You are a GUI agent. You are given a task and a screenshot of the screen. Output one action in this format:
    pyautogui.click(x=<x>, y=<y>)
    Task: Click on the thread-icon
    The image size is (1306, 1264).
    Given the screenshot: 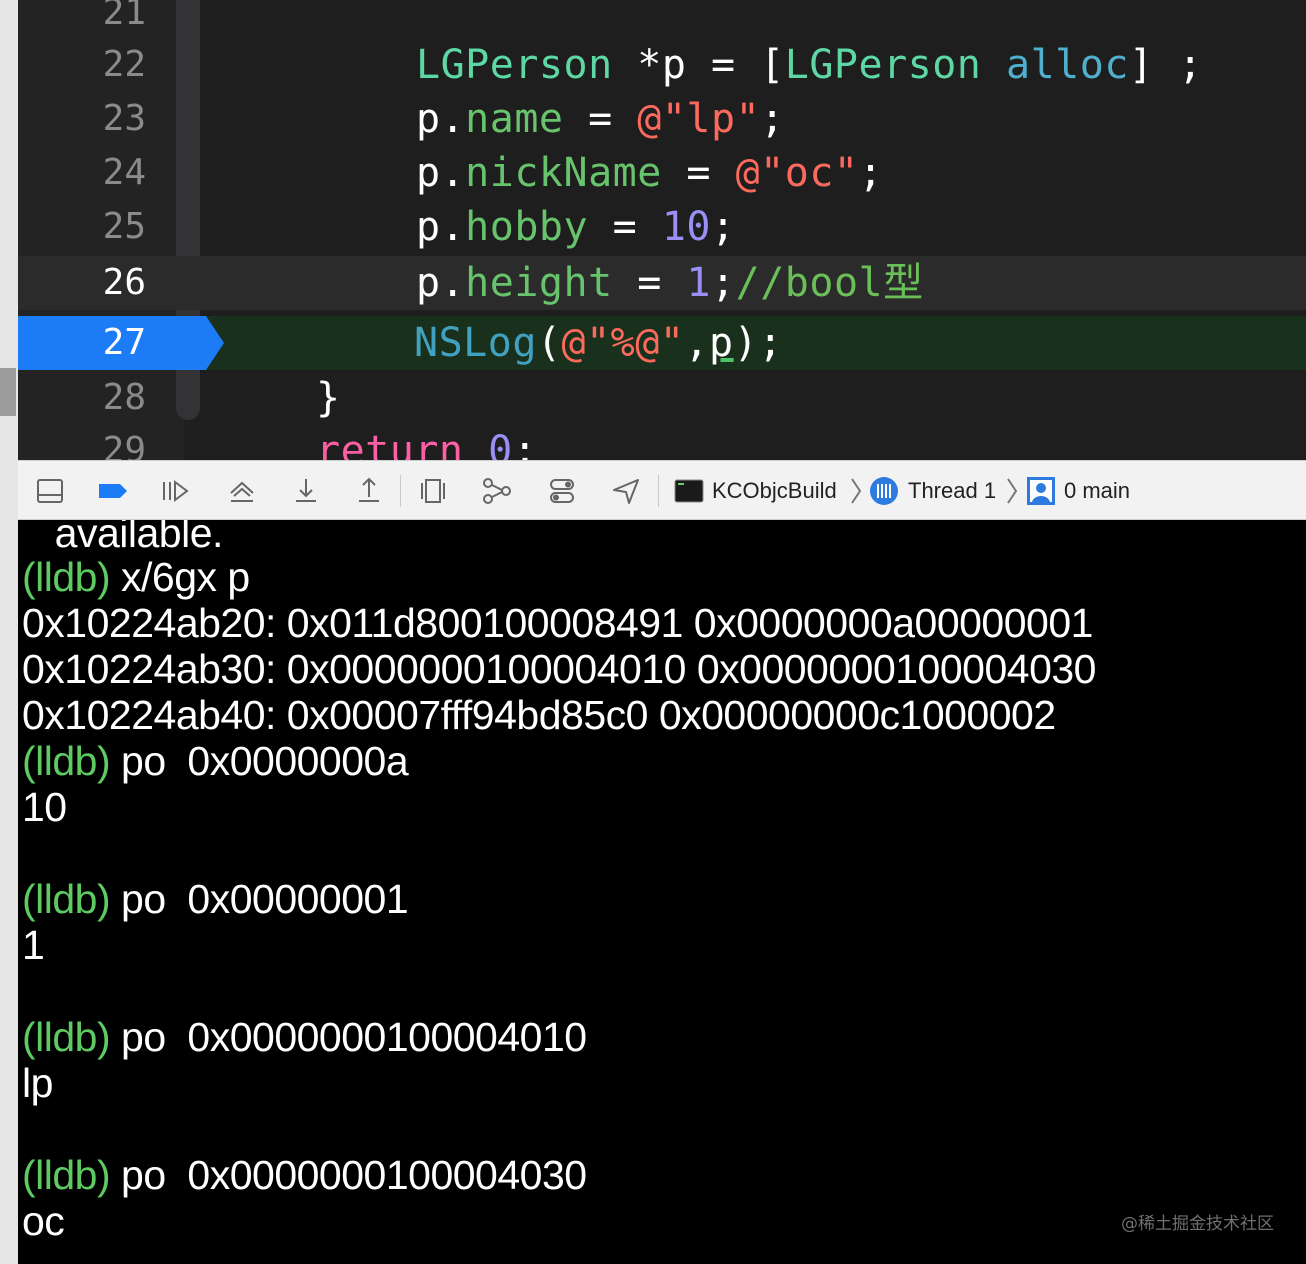 What is the action you would take?
    pyautogui.click(x=884, y=491)
    